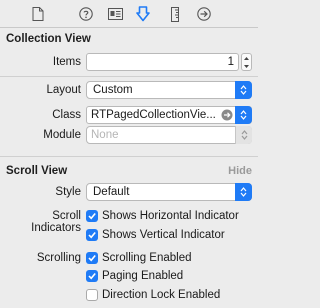  What do you see at coordinates (142, 276) in the screenshot?
I see `paging-enabled-label: Paging Enabled` at bounding box center [142, 276].